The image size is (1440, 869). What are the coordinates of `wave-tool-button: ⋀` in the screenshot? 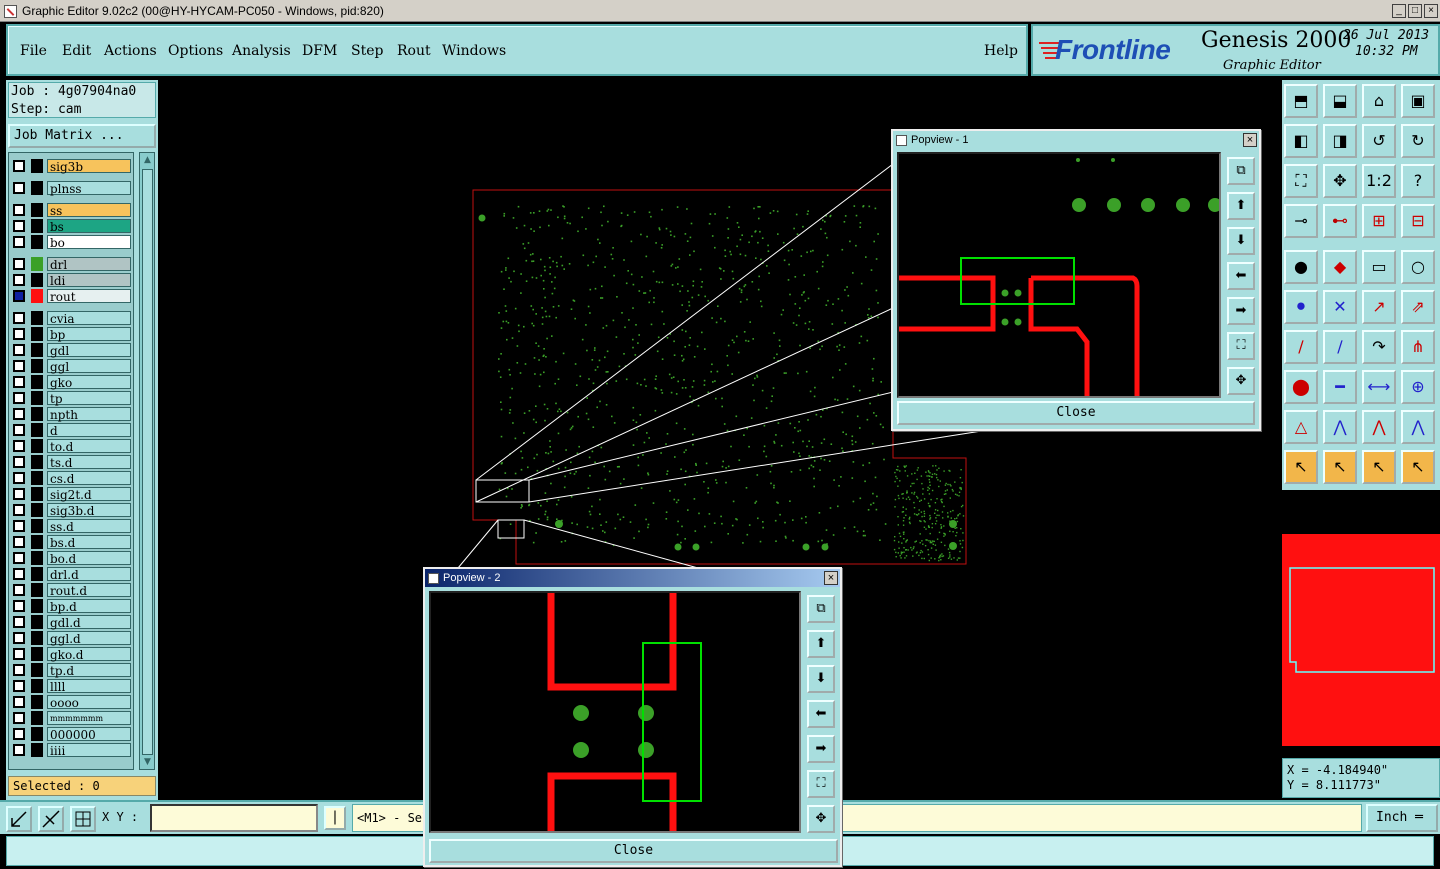 It's located at (1418, 427).